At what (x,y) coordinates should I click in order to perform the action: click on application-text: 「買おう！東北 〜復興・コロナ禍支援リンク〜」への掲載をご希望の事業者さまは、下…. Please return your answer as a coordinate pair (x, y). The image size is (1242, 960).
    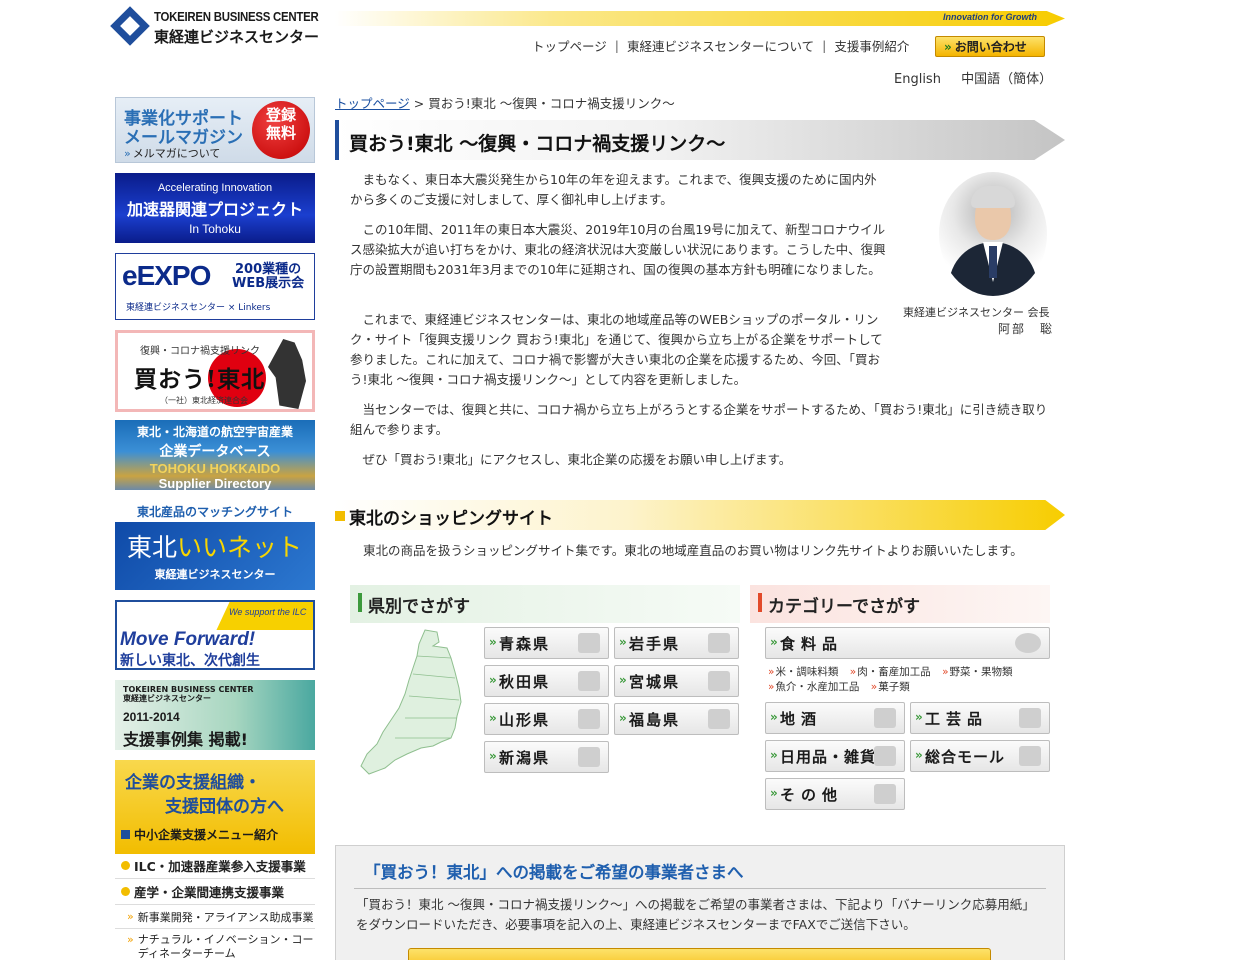
    Looking at the image, I should click on (695, 914).